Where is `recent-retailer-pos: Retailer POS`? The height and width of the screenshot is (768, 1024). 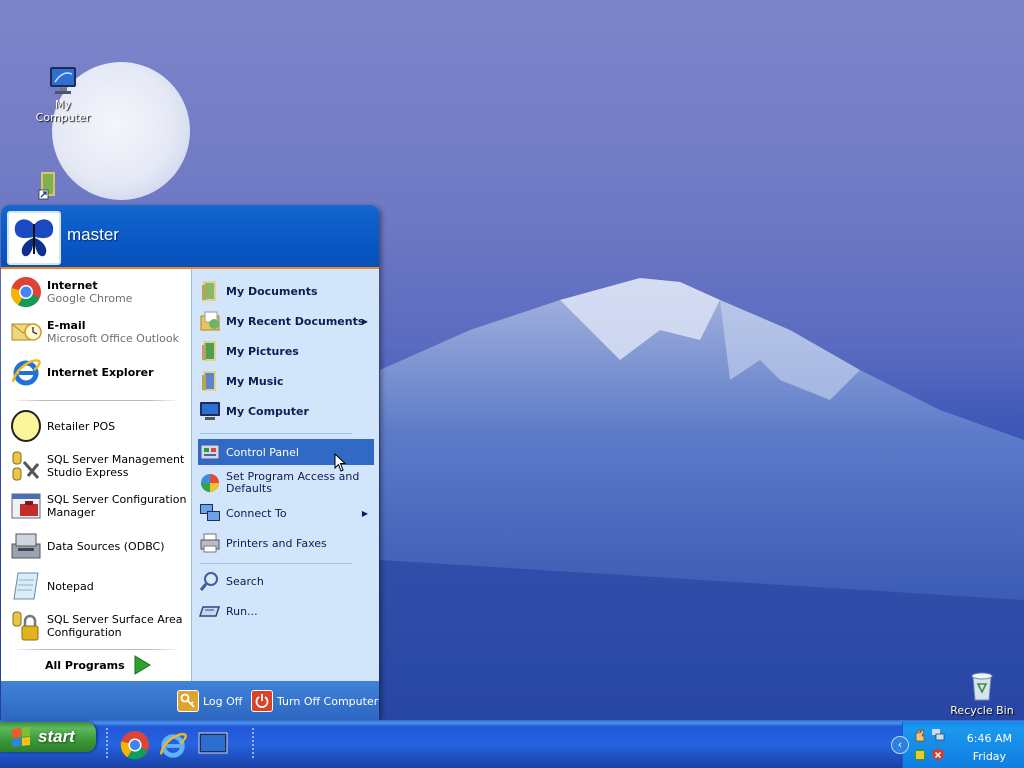 recent-retailer-pos: Retailer POS is located at coordinates (98, 426).